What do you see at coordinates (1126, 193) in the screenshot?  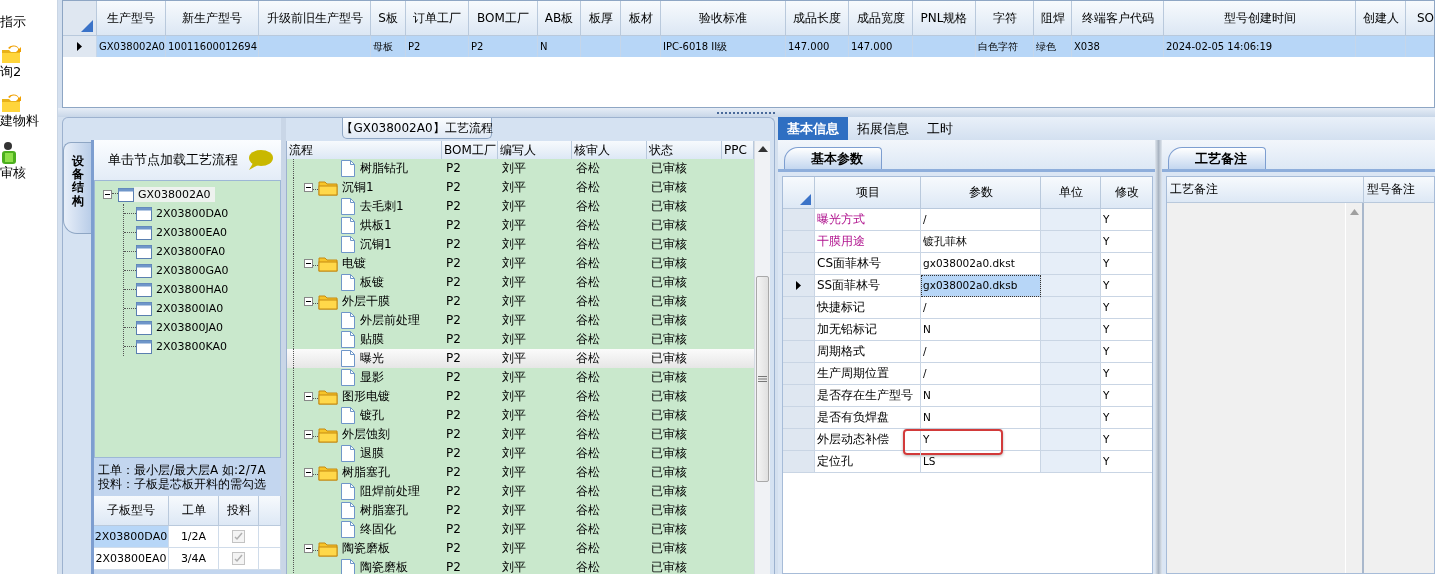 I see `column-header: 修改` at bounding box center [1126, 193].